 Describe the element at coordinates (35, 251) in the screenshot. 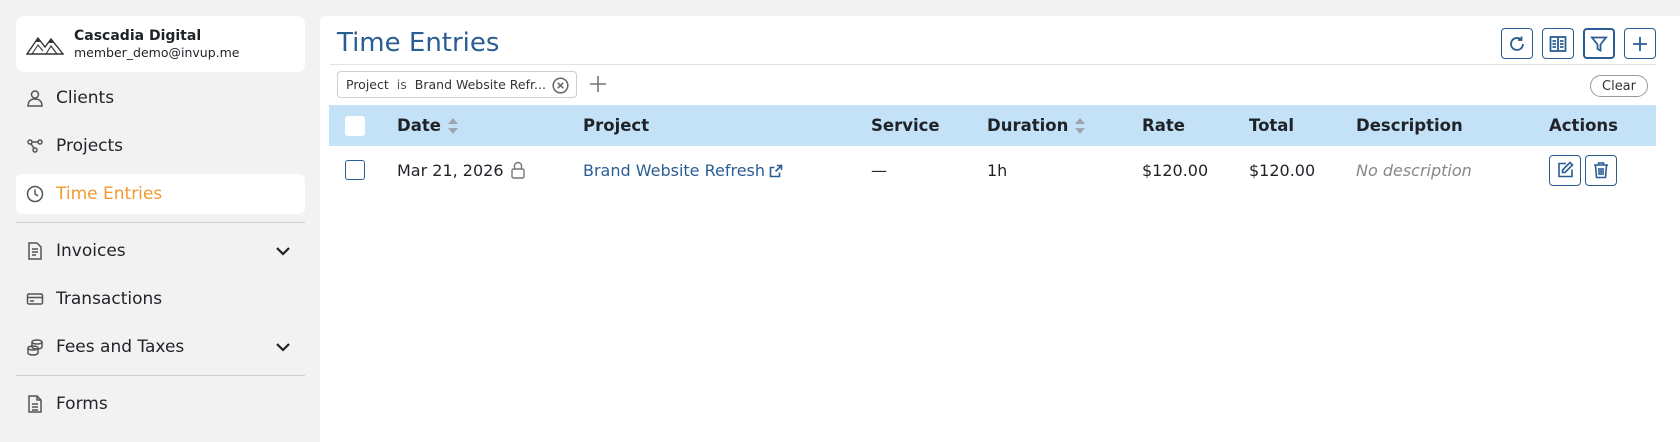

I see `invoice-icon` at that location.